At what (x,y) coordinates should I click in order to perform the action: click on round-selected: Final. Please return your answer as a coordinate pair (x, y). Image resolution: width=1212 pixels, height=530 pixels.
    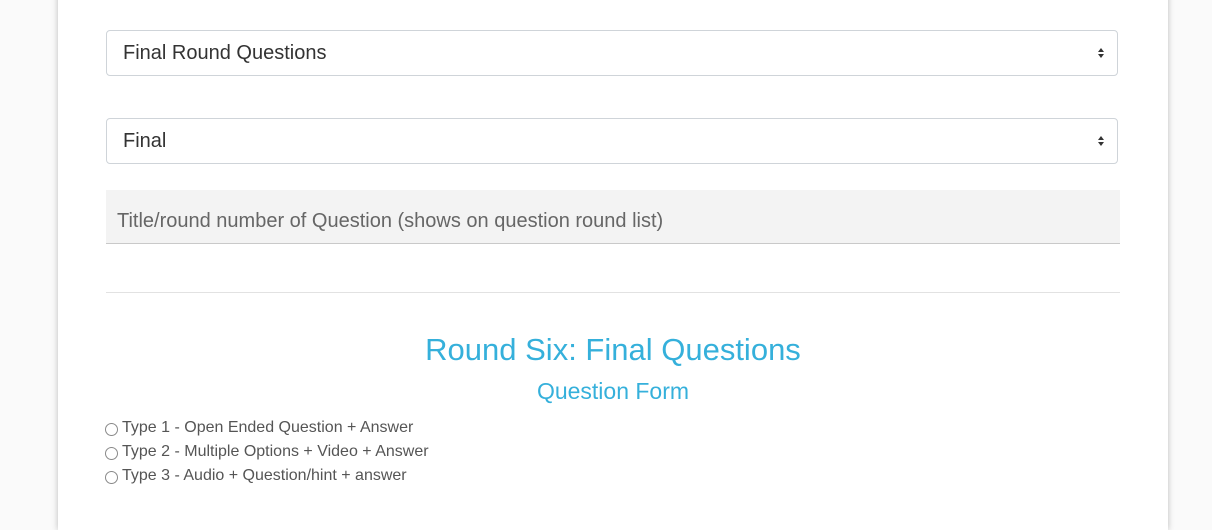
    Looking at the image, I should click on (145, 140).